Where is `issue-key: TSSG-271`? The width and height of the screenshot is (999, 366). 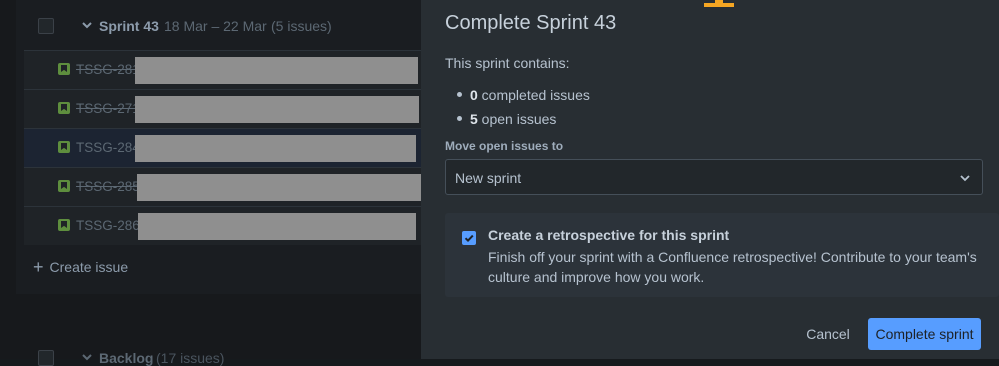 issue-key: TSSG-271 is located at coordinates (108, 108).